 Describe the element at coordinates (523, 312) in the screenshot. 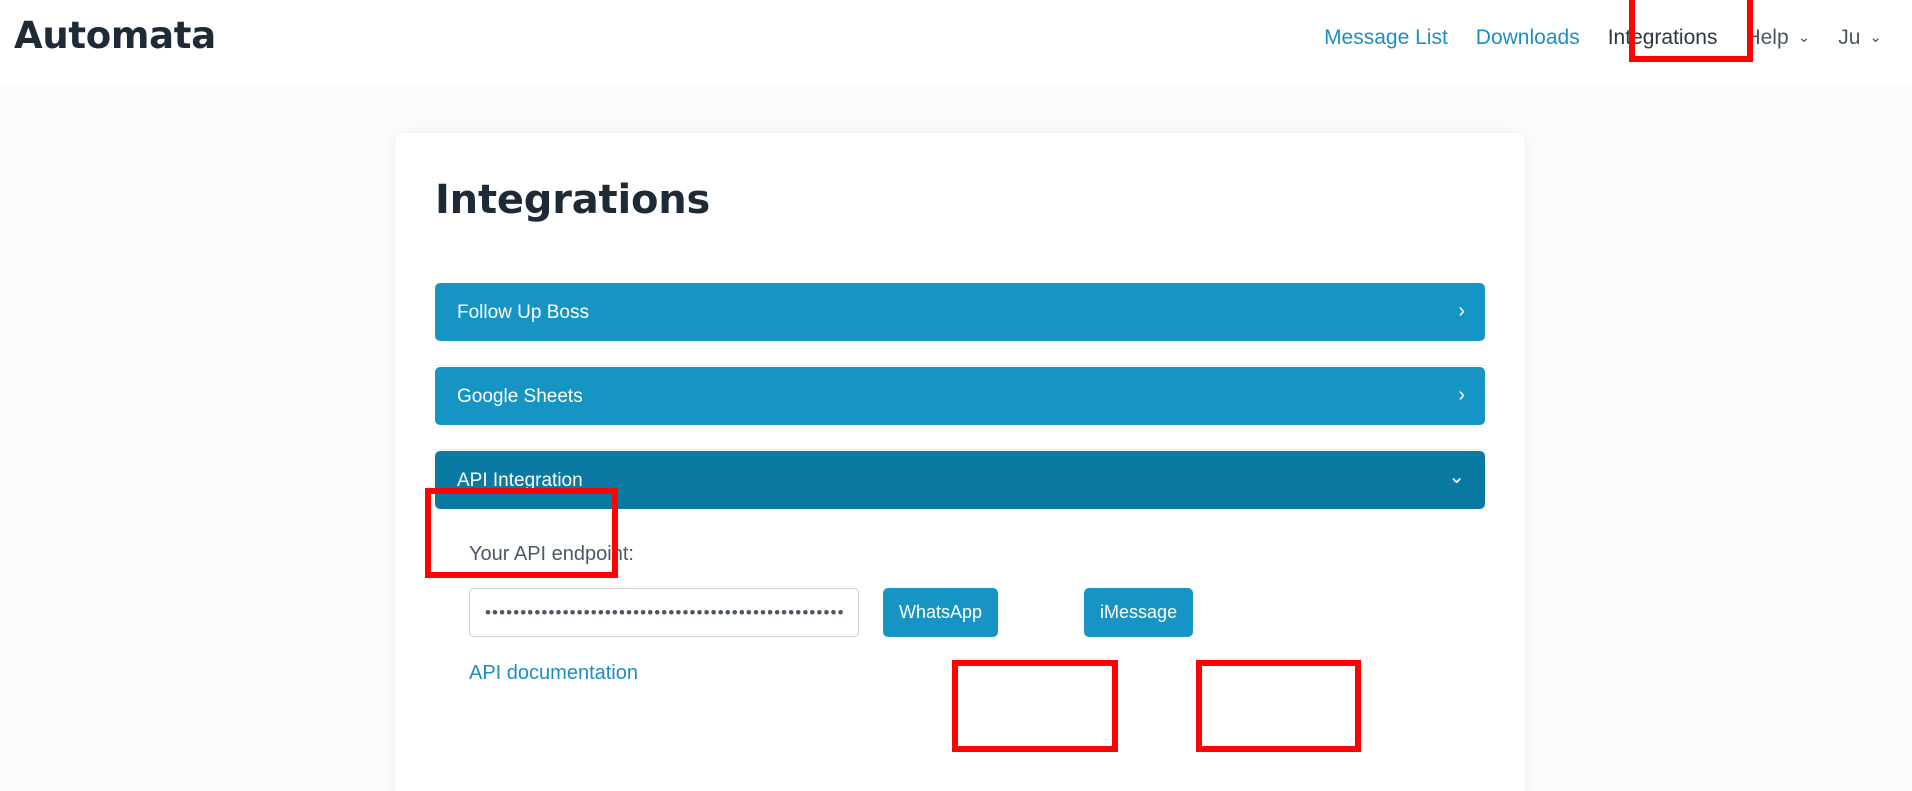

I see `accordion-label-follow-up-boss: Follow Up Boss` at that location.